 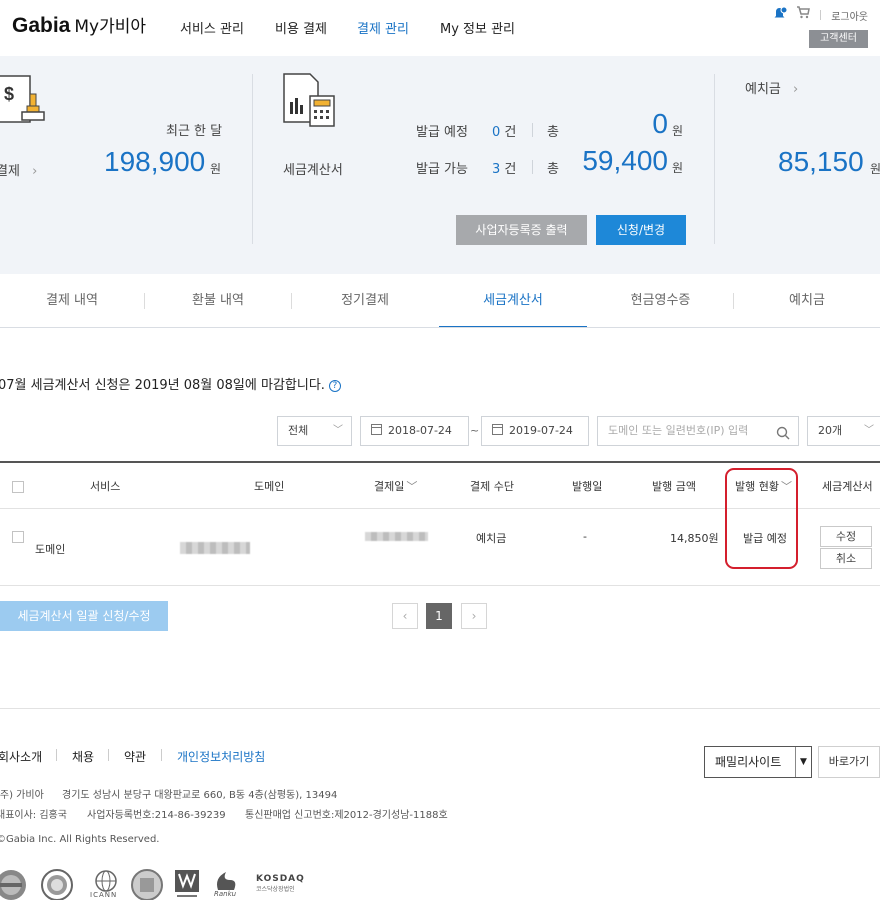 What do you see at coordinates (748, 762) in the screenshot?
I see `family-site-value: 패밀리사이트` at bounding box center [748, 762].